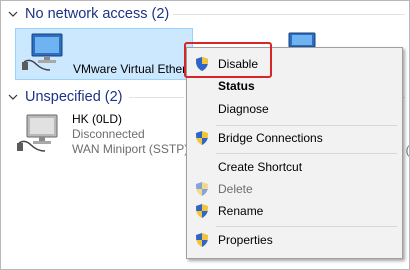 This screenshot has width=410, height=270. I want to click on connection-status: Disconnected, so click(108, 134).